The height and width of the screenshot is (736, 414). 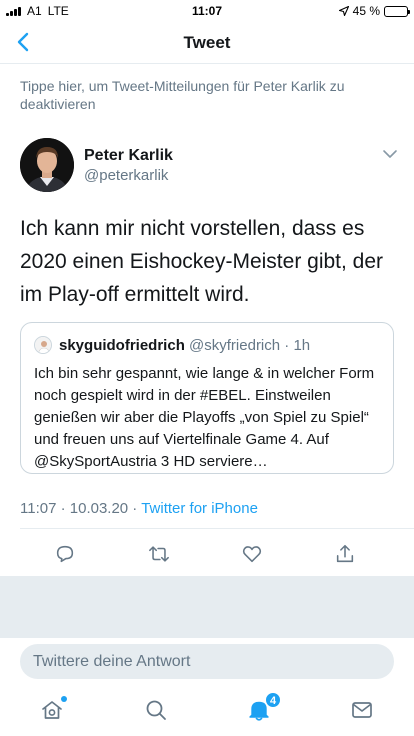 What do you see at coordinates (207, 556) in the screenshot?
I see `tweet-actions` at bounding box center [207, 556].